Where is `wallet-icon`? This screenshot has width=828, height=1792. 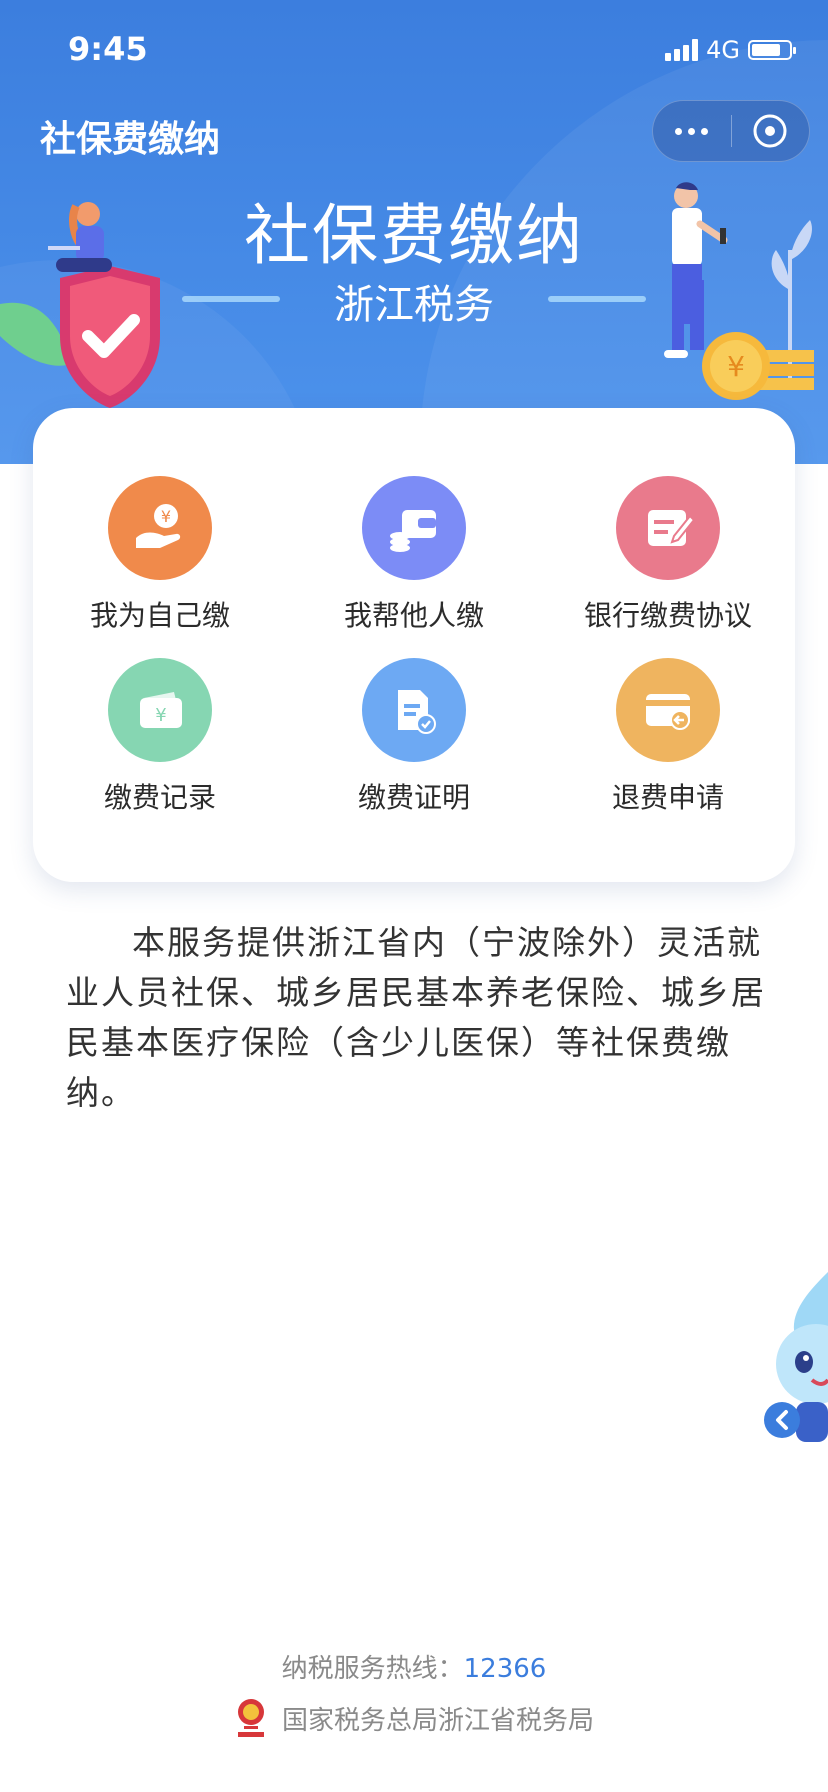
wallet-icon is located at coordinates (414, 528).